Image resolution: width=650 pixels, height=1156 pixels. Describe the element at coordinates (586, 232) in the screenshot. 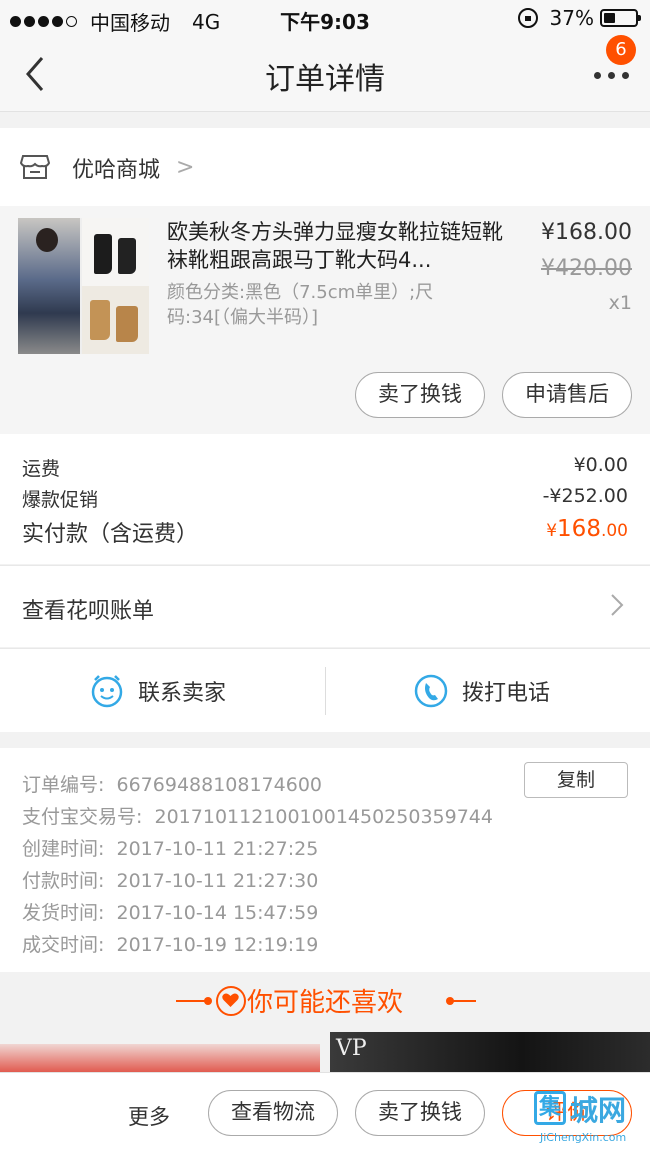

I see `product-price: ¥168.00` at that location.